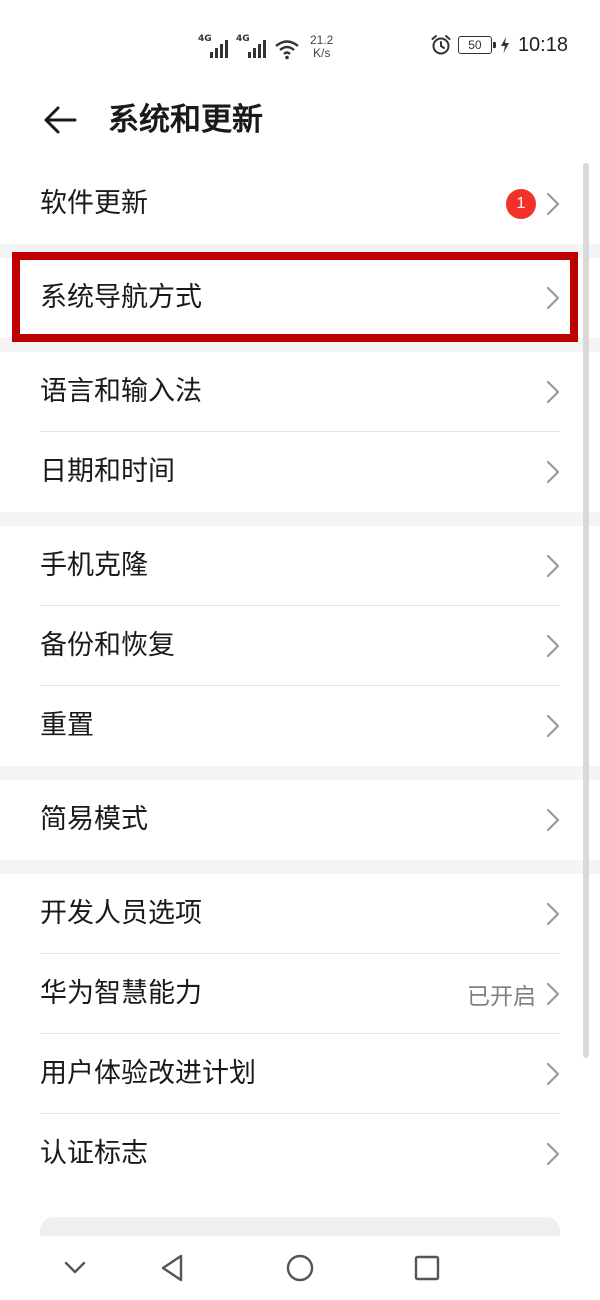 This screenshot has width=600, height=1300. What do you see at coordinates (322, 53) in the screenshot?
I see `net-speed-unit: K/s` at bounding box center [322, 53].